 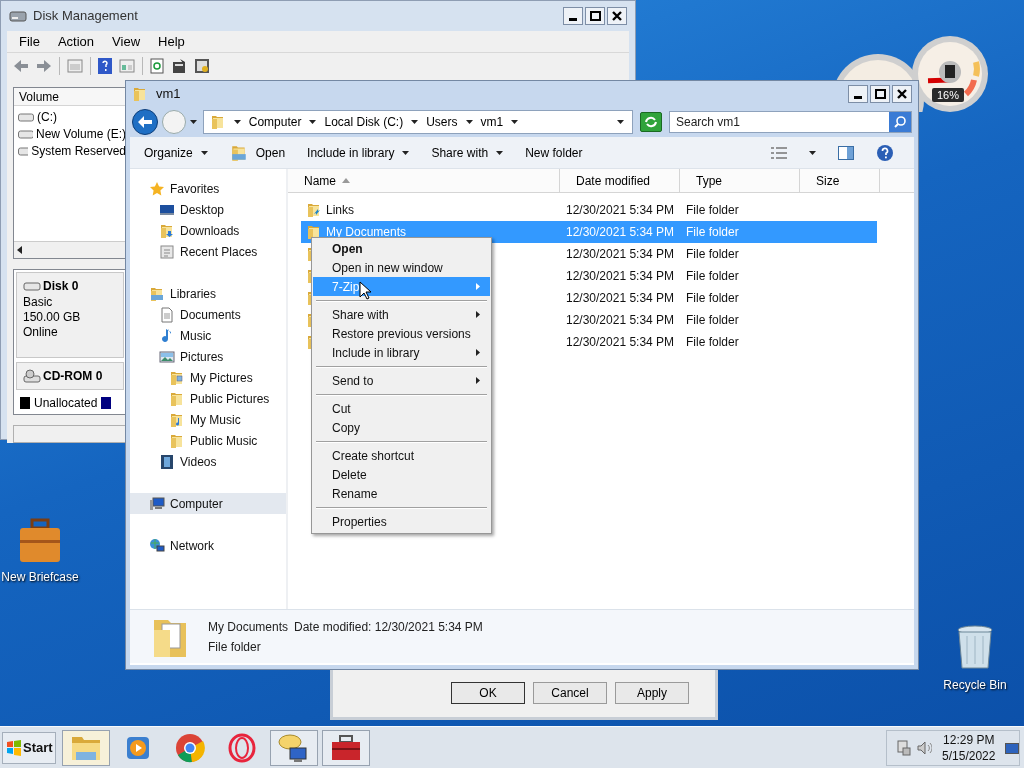 I want to click on search-button, so click(x=900, y=122).